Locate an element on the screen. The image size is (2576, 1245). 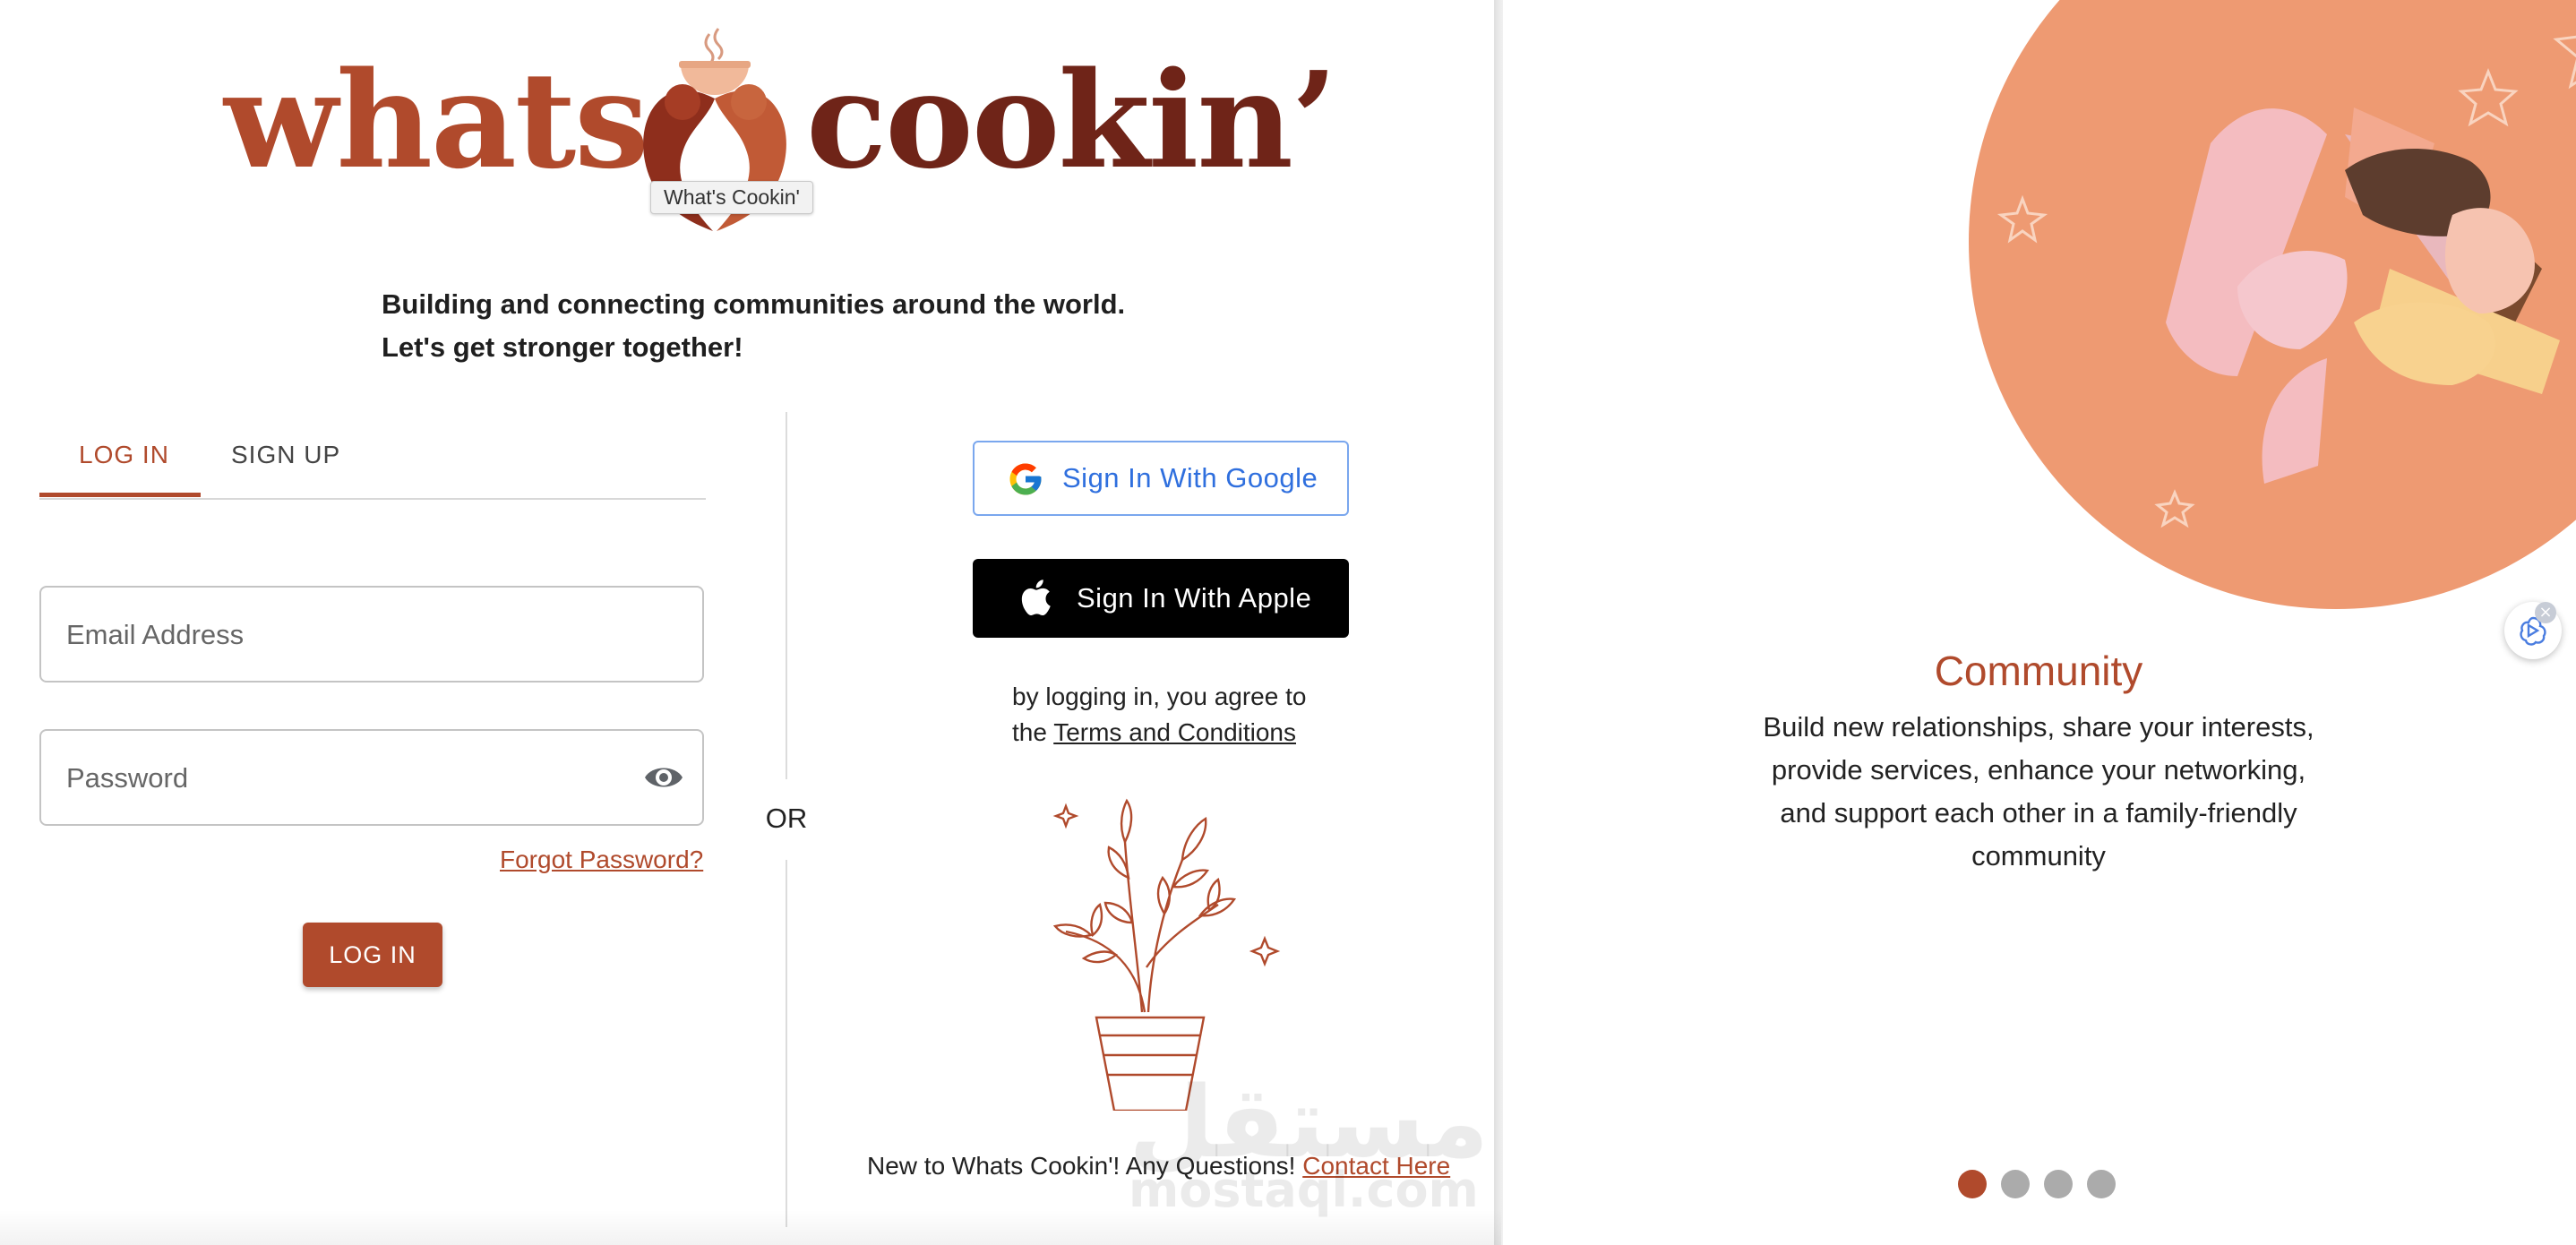
logo-tooltip: What's Cookin' is located at coordinates (731, 197).